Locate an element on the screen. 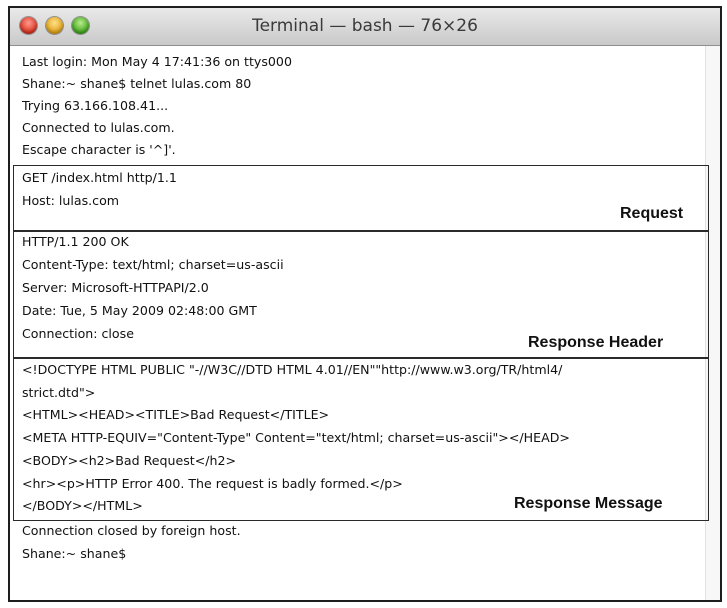  response-header-line: HTTP/1.1 200 OK is located at coordinates (75, 241).